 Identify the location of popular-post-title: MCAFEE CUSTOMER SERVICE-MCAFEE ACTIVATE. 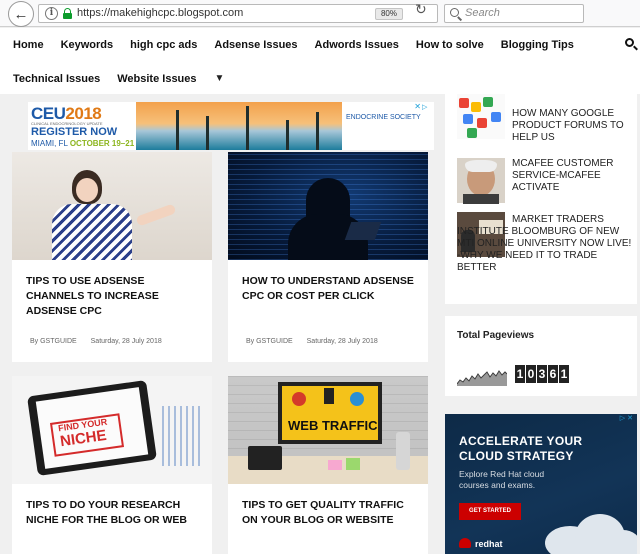
(572, 176).